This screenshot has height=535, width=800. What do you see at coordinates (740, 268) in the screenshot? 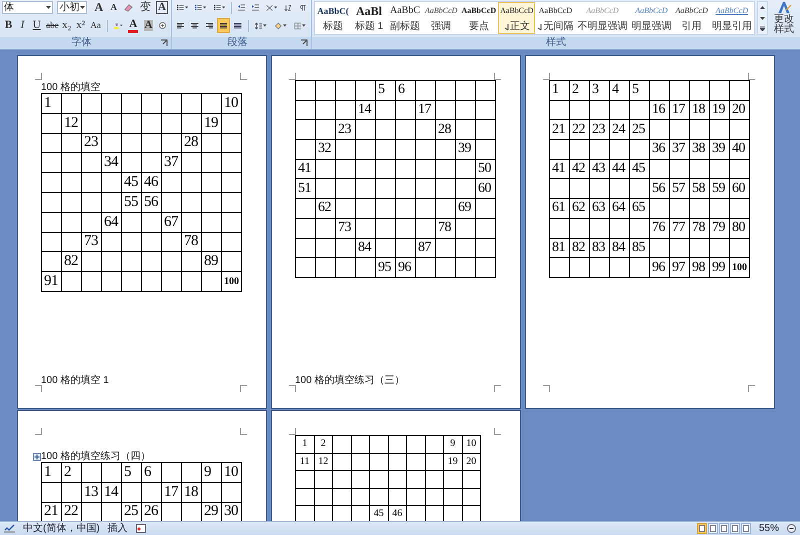
I see `grid-cell: 100` at bounding box center [740, 268].